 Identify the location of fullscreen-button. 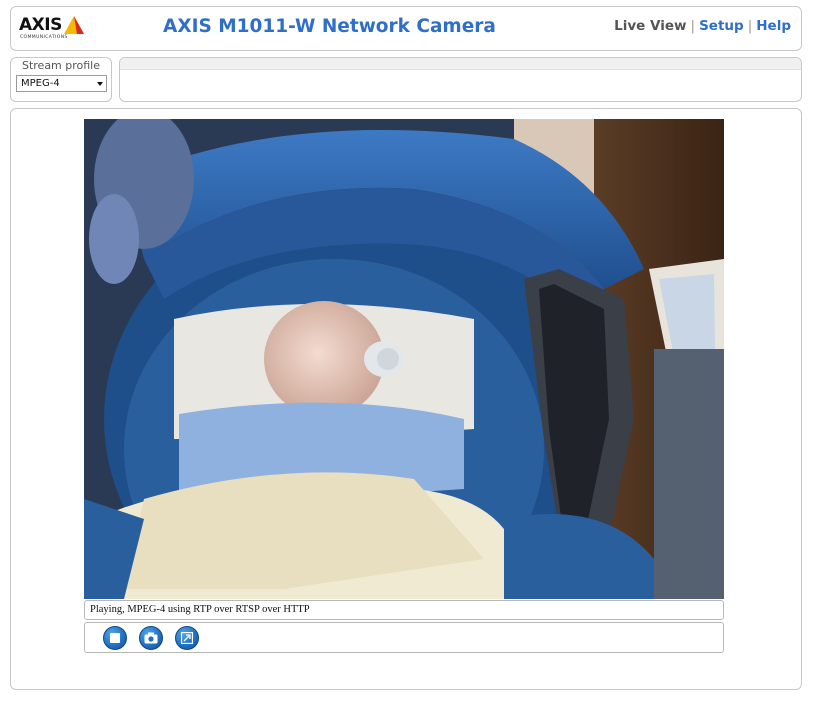
(187, 638).